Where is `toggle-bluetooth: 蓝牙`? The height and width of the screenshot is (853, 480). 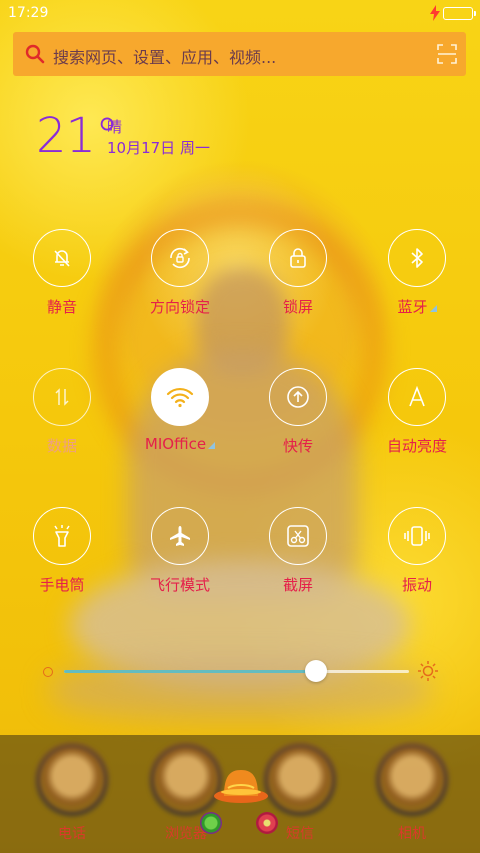 toggle-bluetooth: 蓝牙 is located at coordinates (417, 279).